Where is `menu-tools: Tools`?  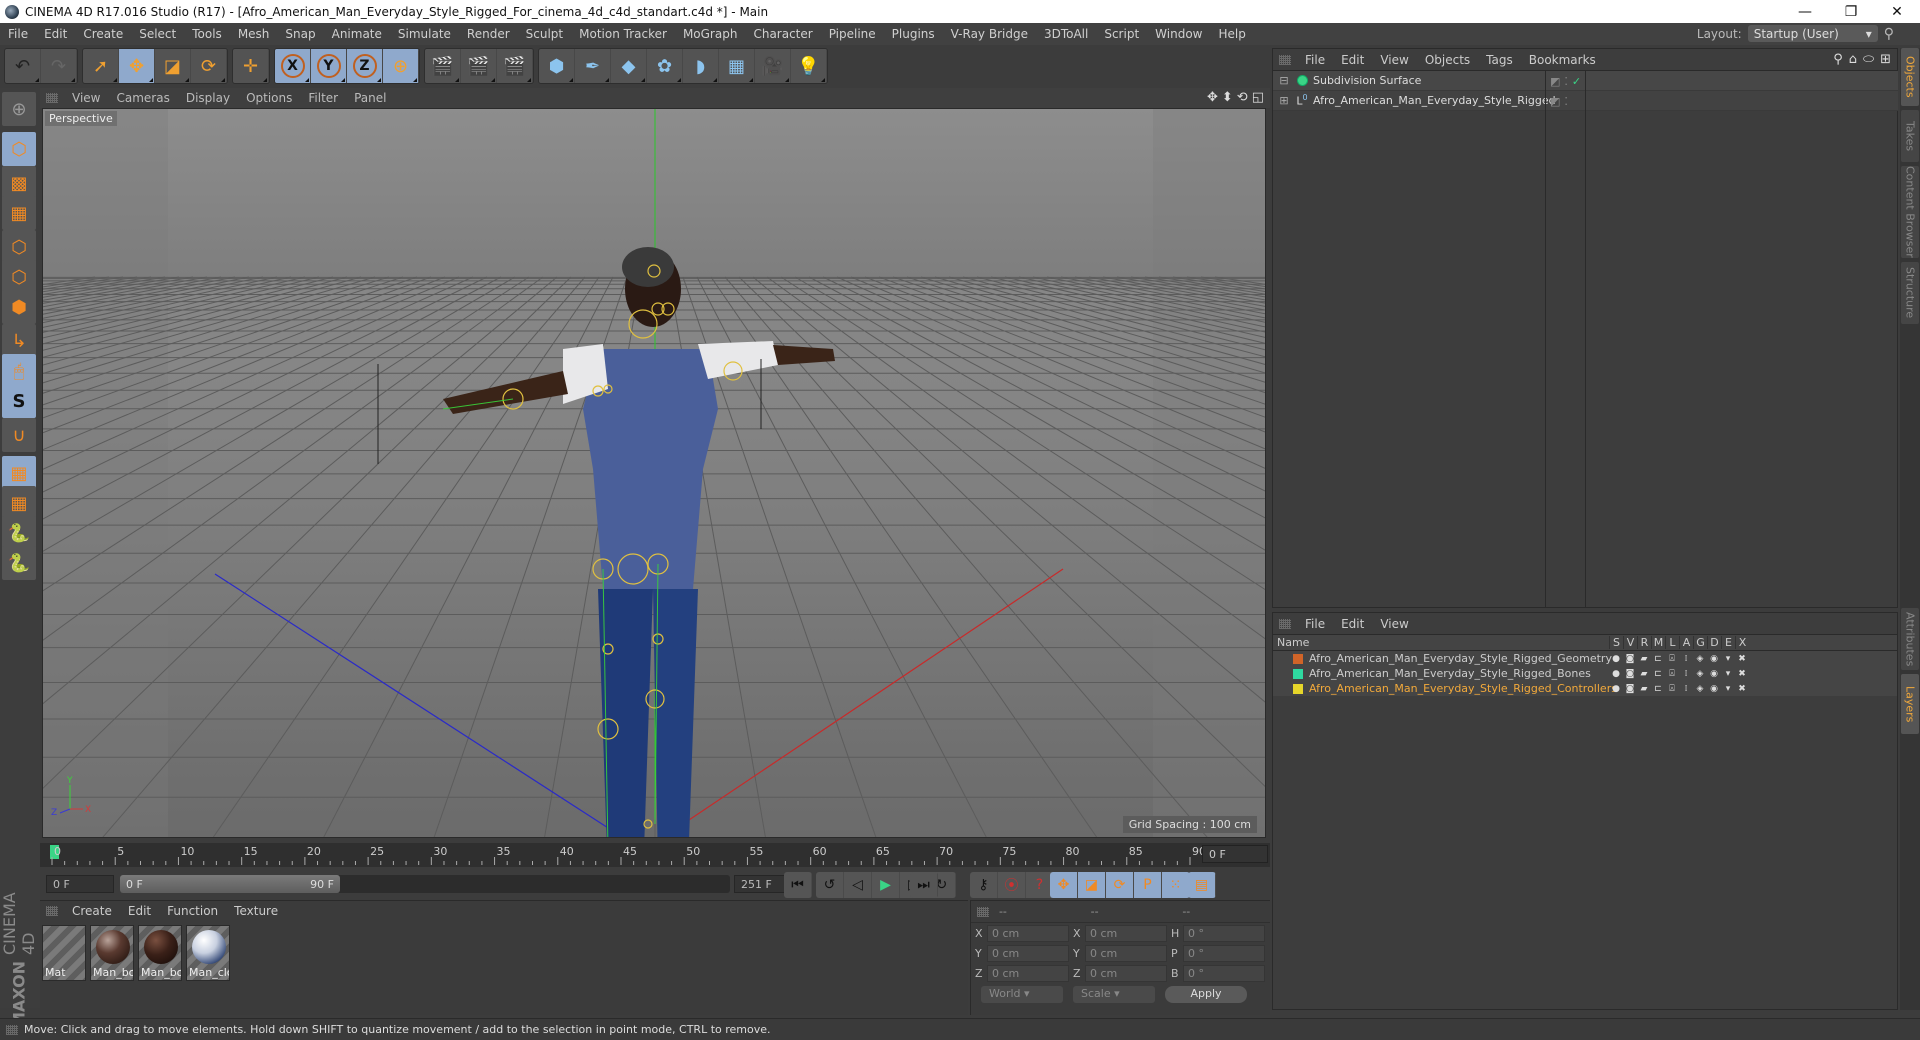 menu-tools: Tools is located at coordinates (207, 34).